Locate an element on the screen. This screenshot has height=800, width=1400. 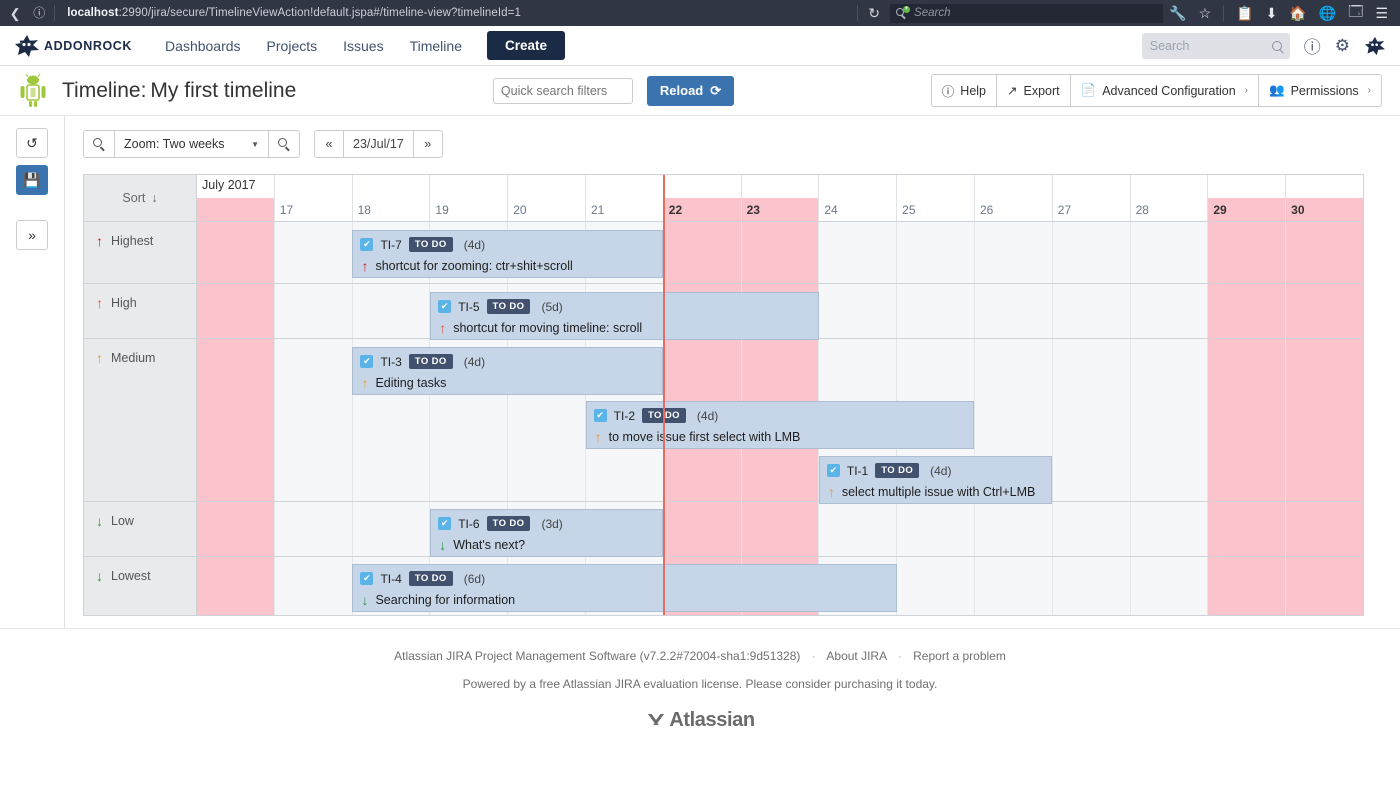
page-title-prefix: Timeline: is located at coordinates (104, 90).